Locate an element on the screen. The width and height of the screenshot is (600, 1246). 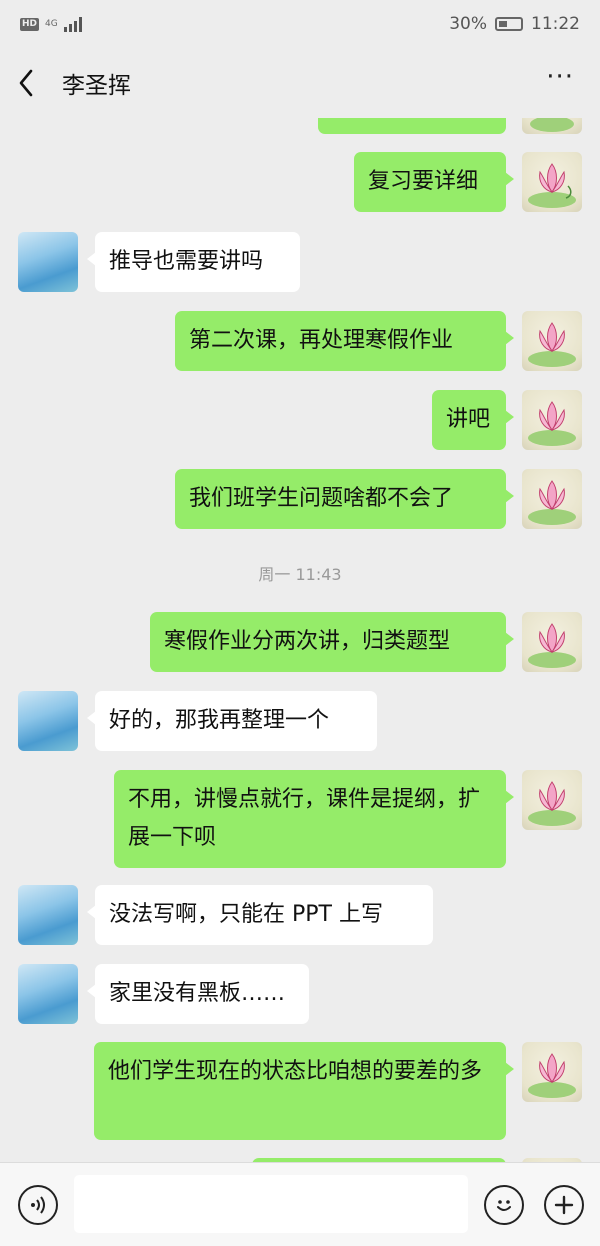
emoji-button is located at coordinates (504, 1205).